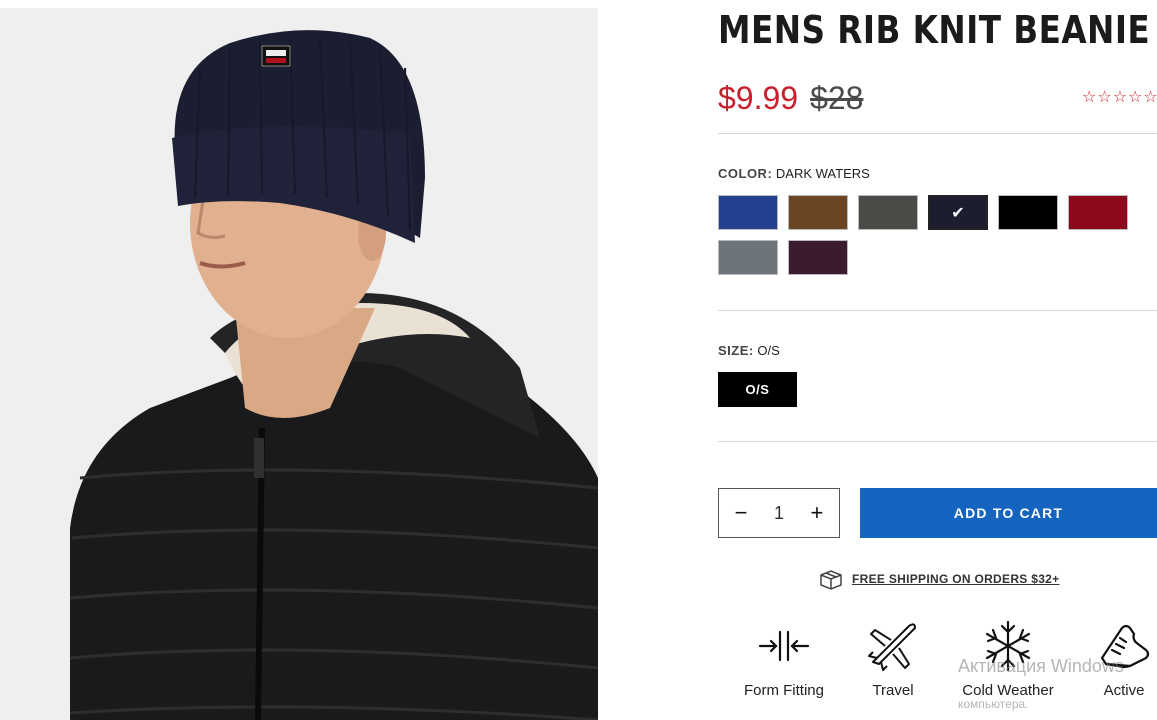  What do you see at coordinates (745, 173) in the screenshot?
I see `color-label: COLOR:` at bounding box center [745, 173].